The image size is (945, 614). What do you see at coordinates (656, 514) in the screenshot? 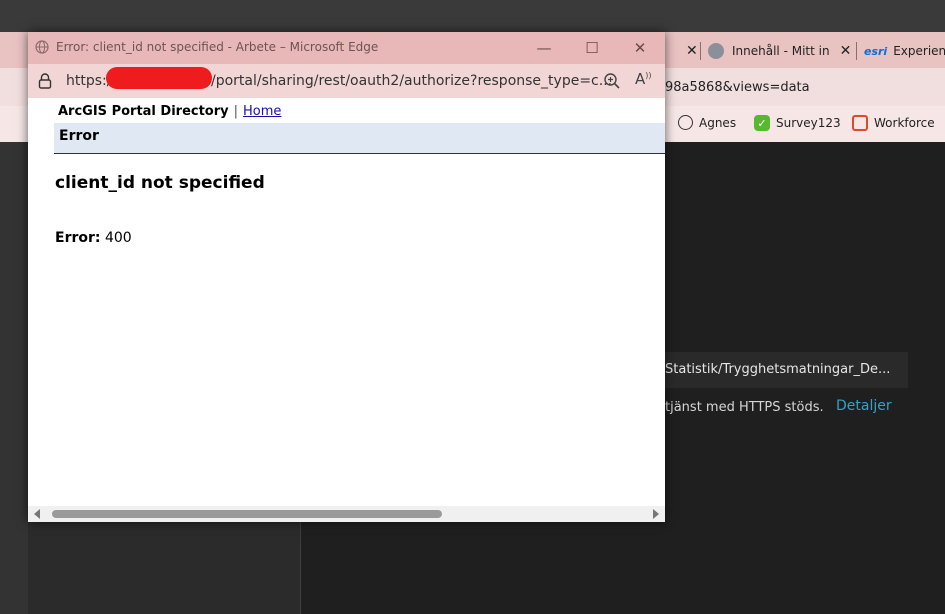
I see `scroll-right-arrow-icon` at bounding box center [656, 514].